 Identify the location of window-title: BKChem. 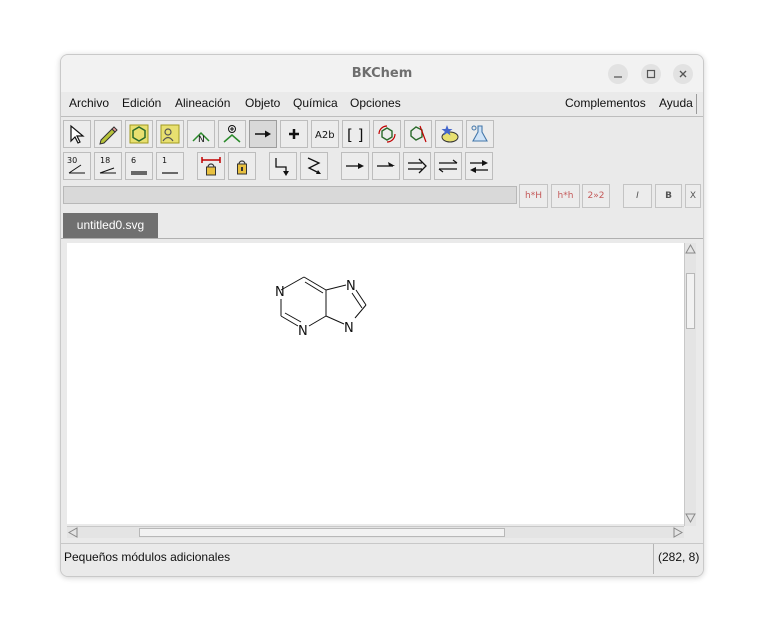
(382, 73).